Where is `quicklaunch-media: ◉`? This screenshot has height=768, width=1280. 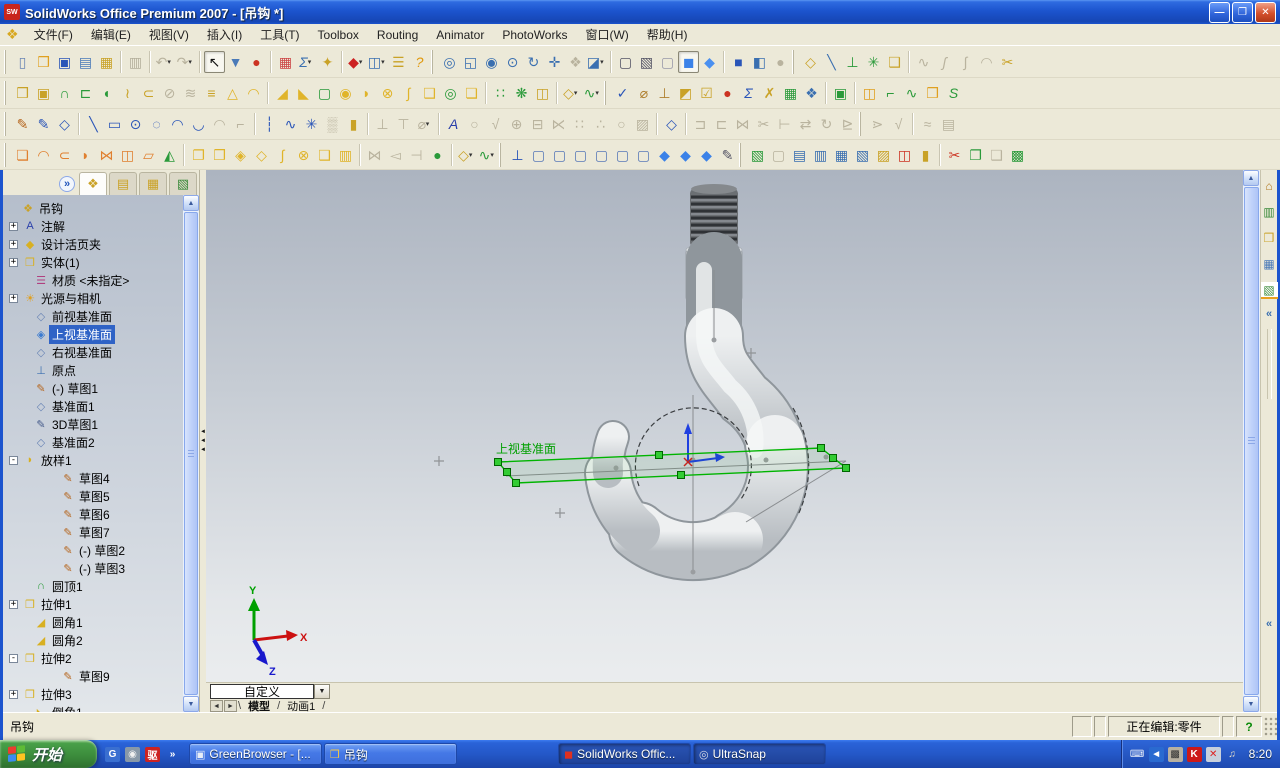
quicklaunch-media: ◉ is located at coordinates (132, 754).